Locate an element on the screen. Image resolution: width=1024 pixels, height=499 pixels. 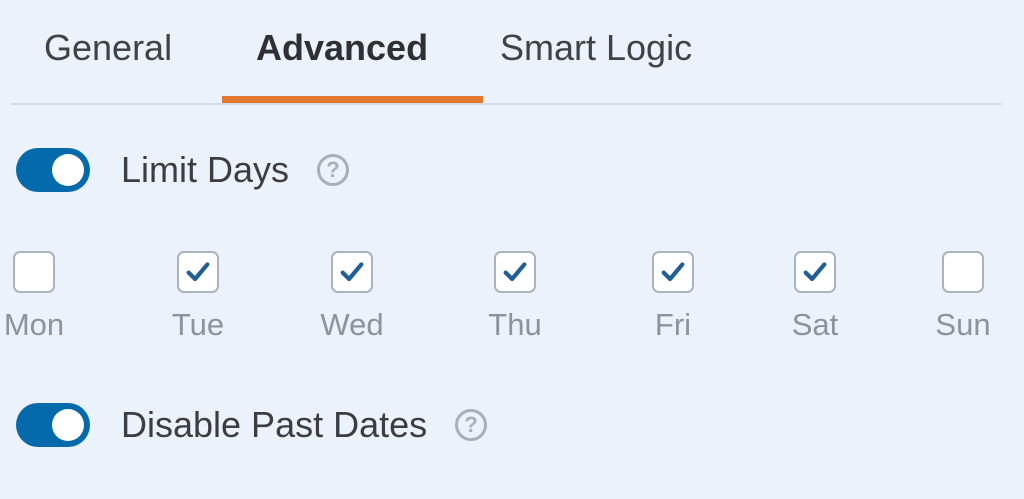
tab-smart-logic: Smart Logic is located at coordinates (596, 48).